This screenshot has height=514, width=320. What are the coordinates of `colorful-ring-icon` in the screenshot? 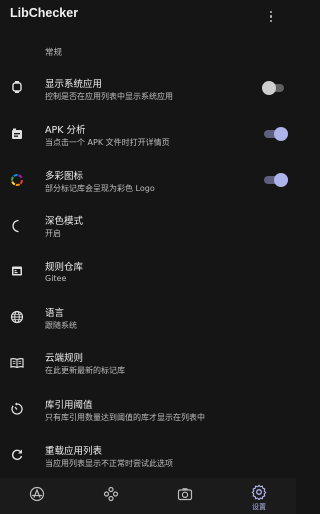 It's located at (17, 180).